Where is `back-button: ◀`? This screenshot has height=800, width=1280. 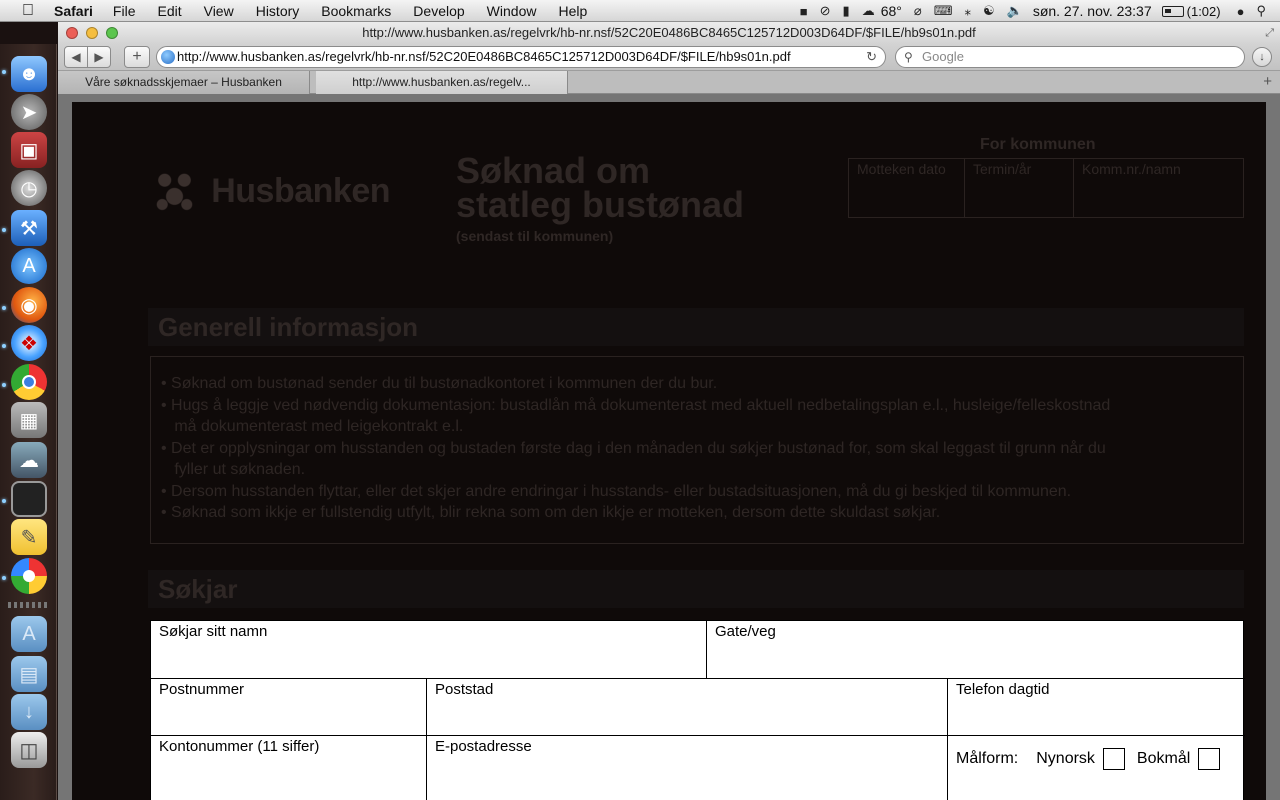
back-button: ◀ is located at coordinates (76, 57).